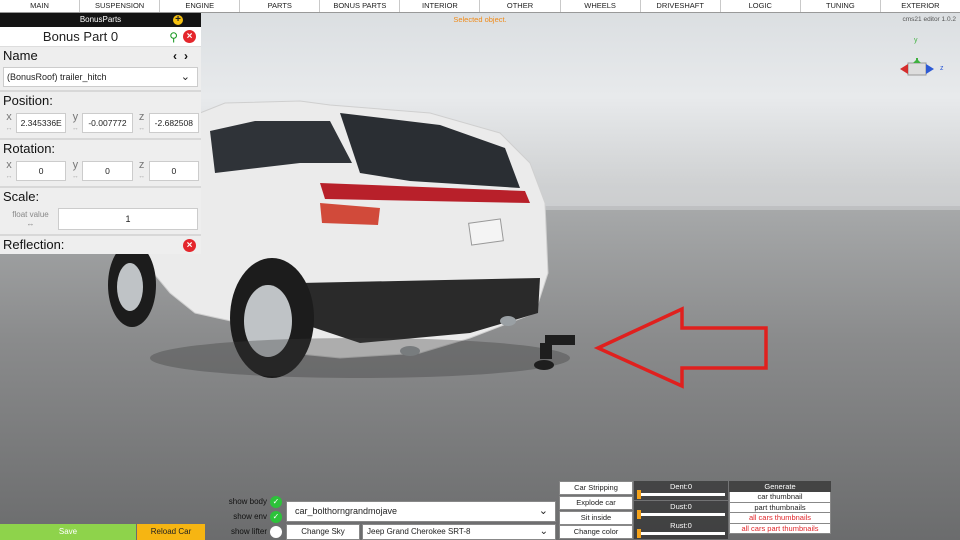 This screenshot has height=540, width=960. Describe the element at coordinates (681, 490) in the screenshot. I see `dent-slider: Dent:0` at that location.